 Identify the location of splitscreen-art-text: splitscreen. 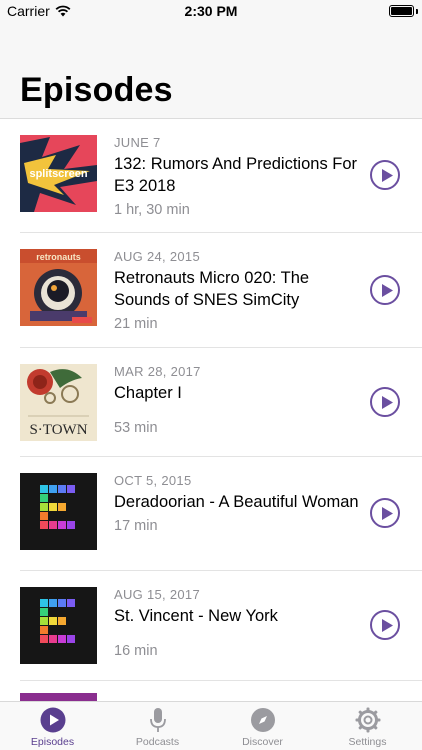
(58, 174).